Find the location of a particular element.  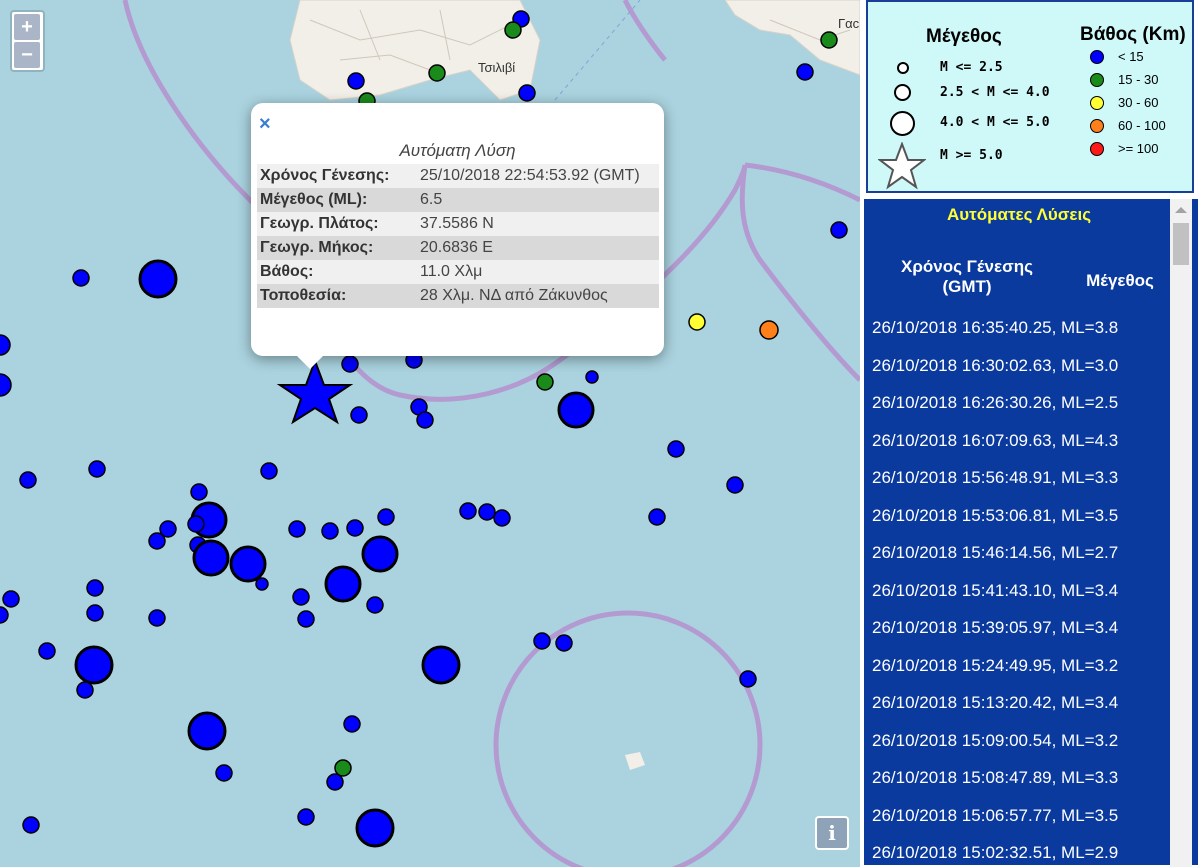

panel-scrollbar is located at coordinates (1181, 533).